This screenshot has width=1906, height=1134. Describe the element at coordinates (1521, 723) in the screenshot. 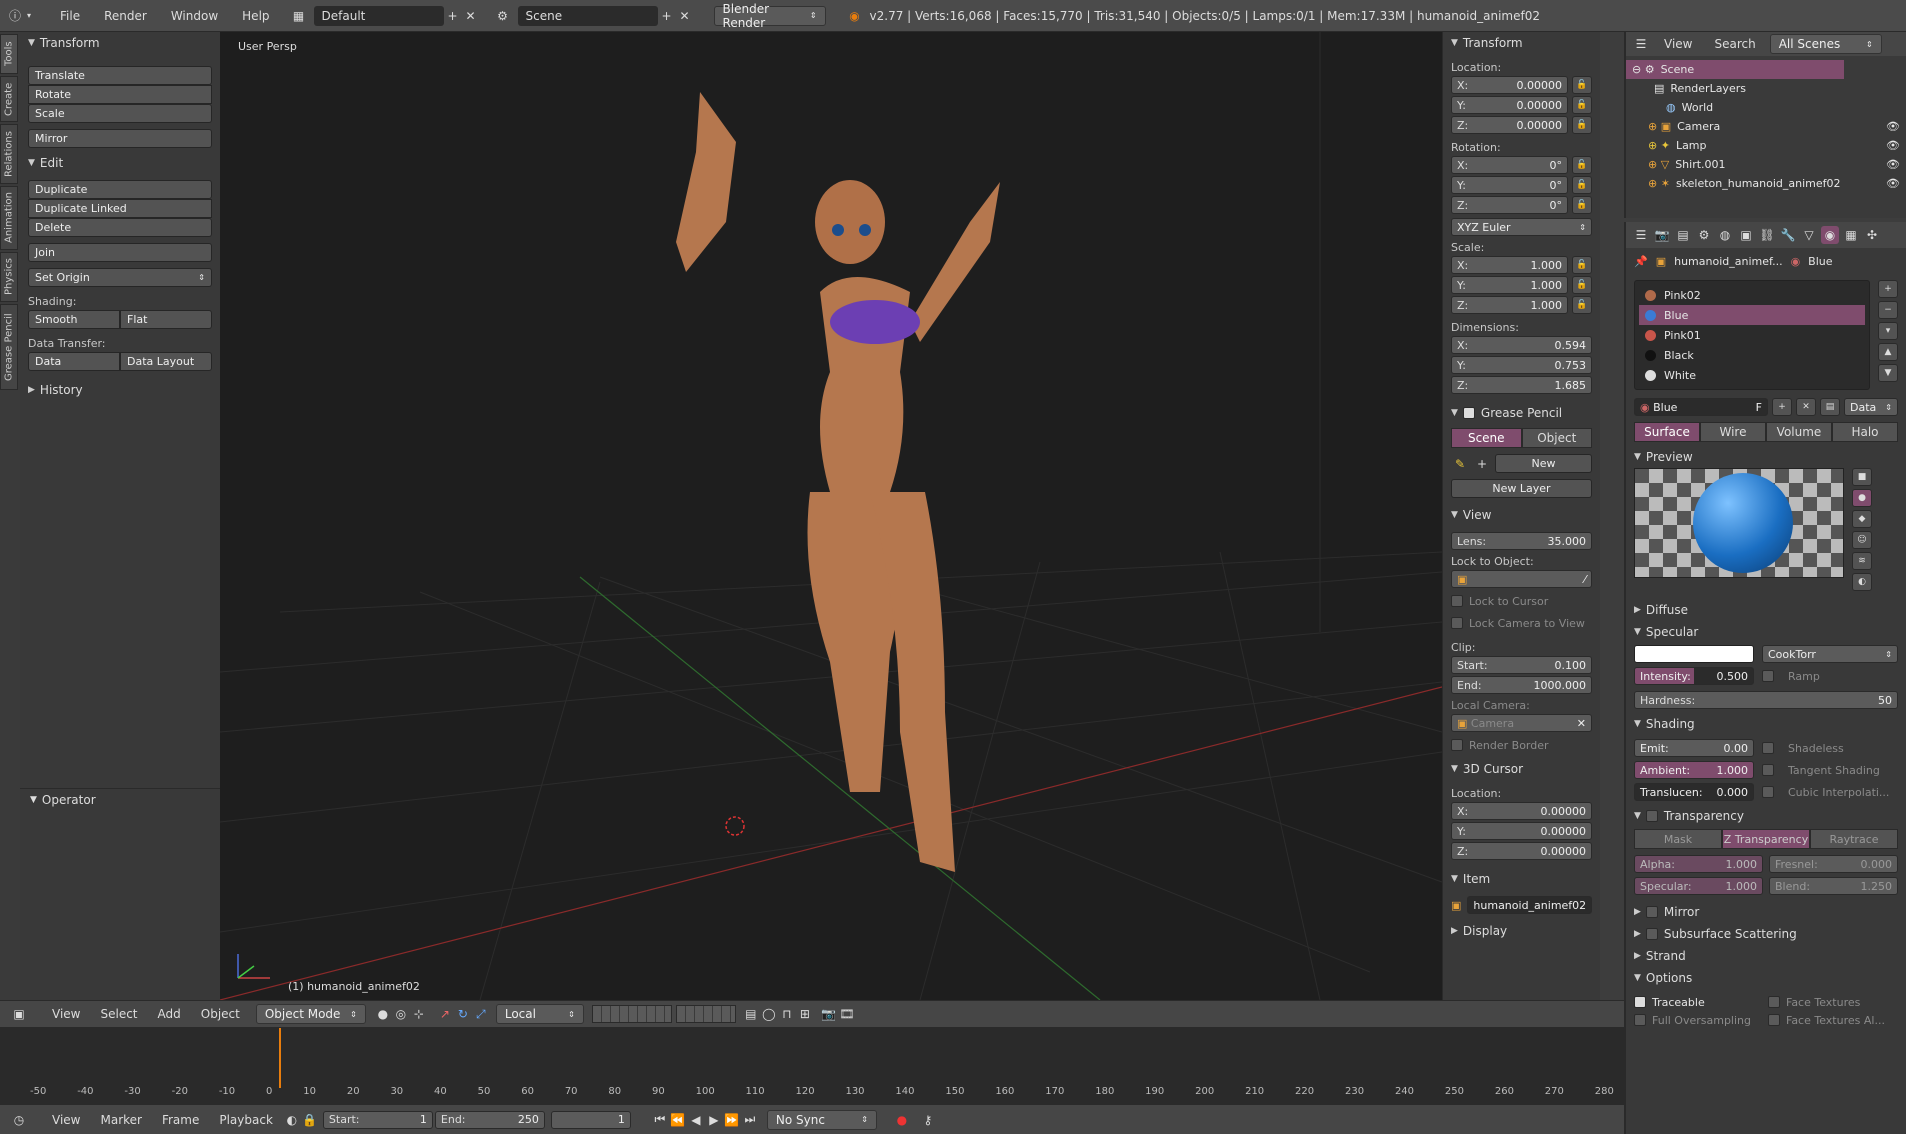

I see `local-camera-field: ▣ Camera ✕` at that location.